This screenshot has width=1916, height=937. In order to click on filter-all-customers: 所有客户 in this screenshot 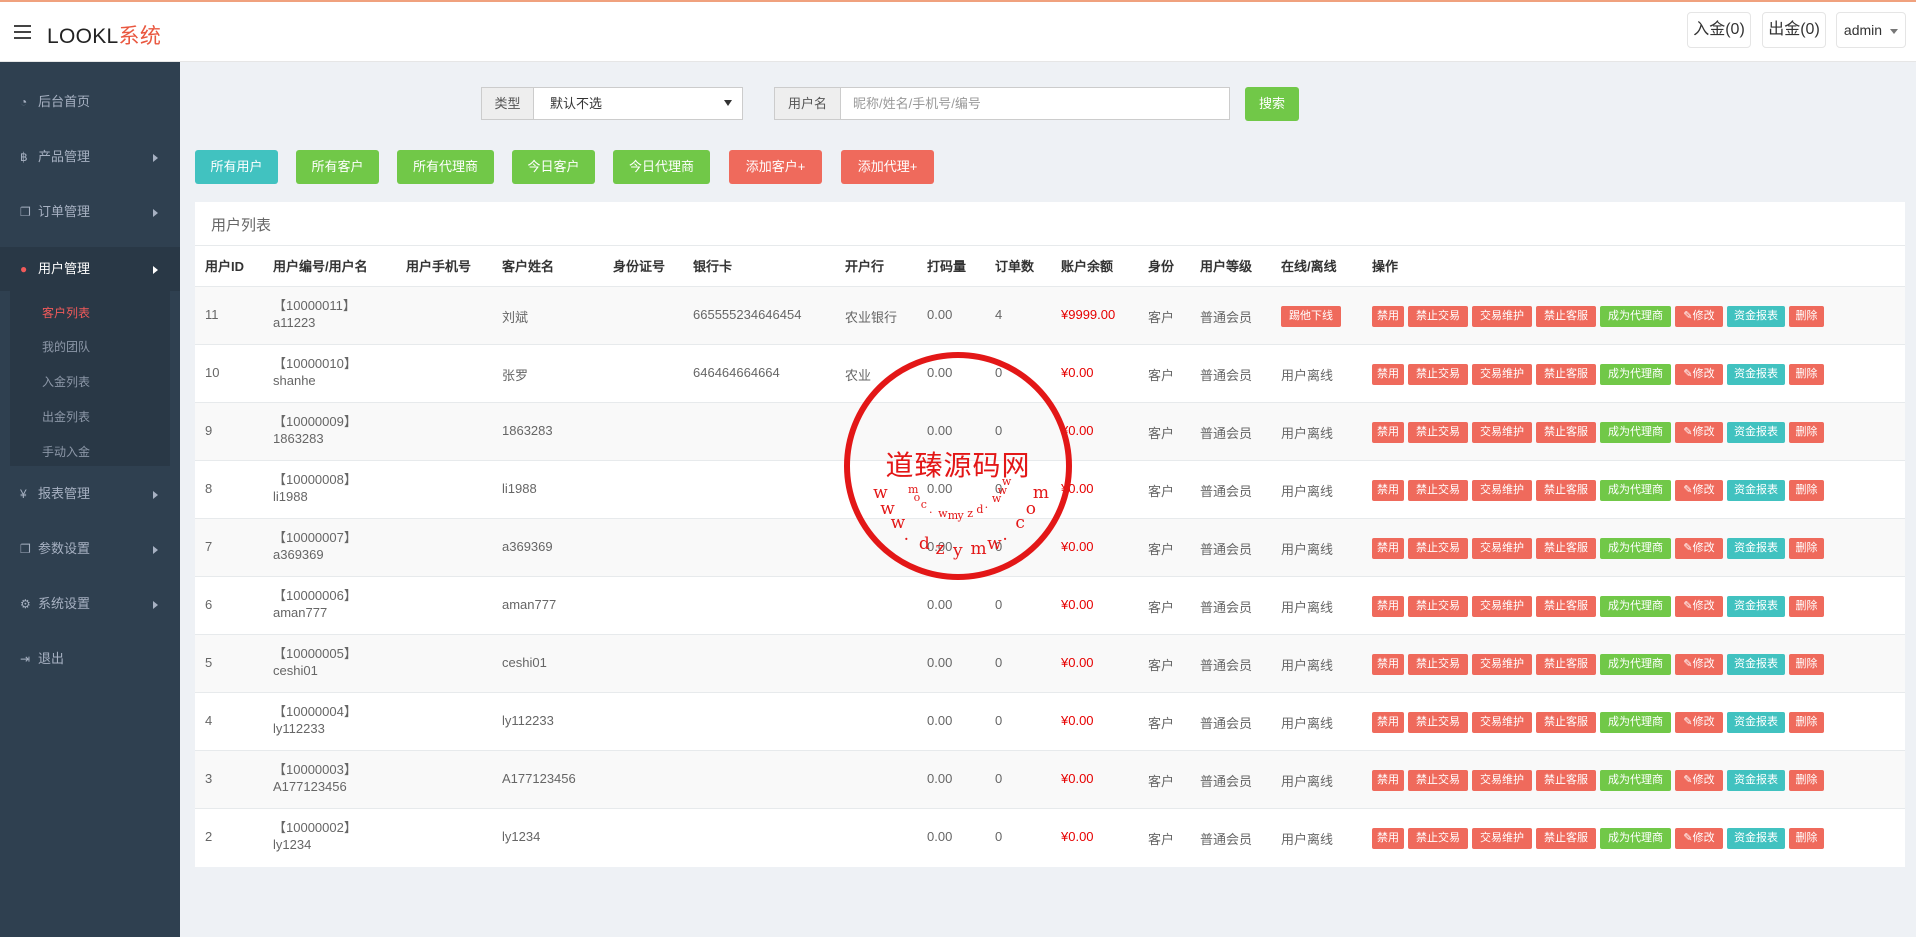, I will do `click(337, 167)`.